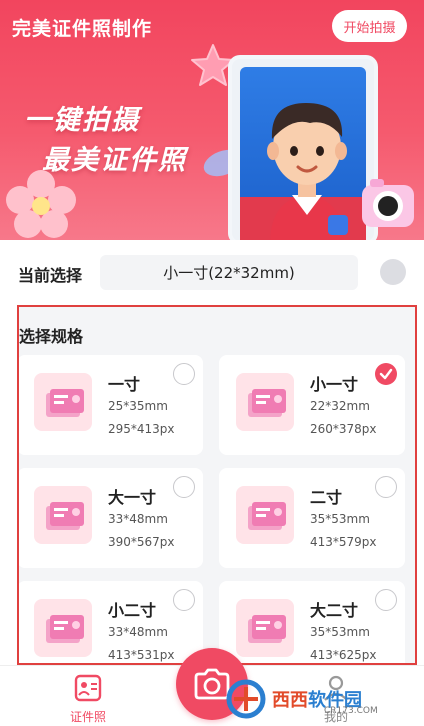  What do you see at coordinates (111, 622) in the screenshot?
I see `spec-card-xiaoercun: 小二寸 33*48mm 413*531px` at bounding box center [111, 622].